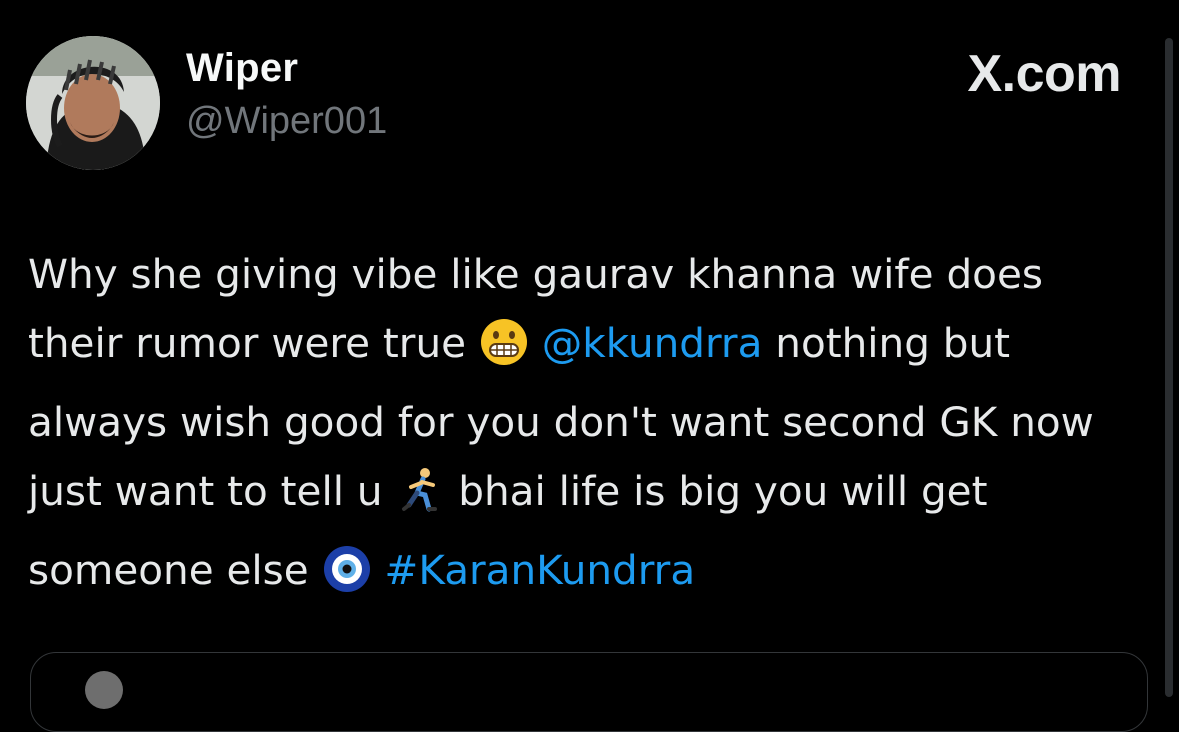  What do you see at coordinates (420, 500) in the screenshot?
I see `person-running-icon` at bounding box center [420, 500].